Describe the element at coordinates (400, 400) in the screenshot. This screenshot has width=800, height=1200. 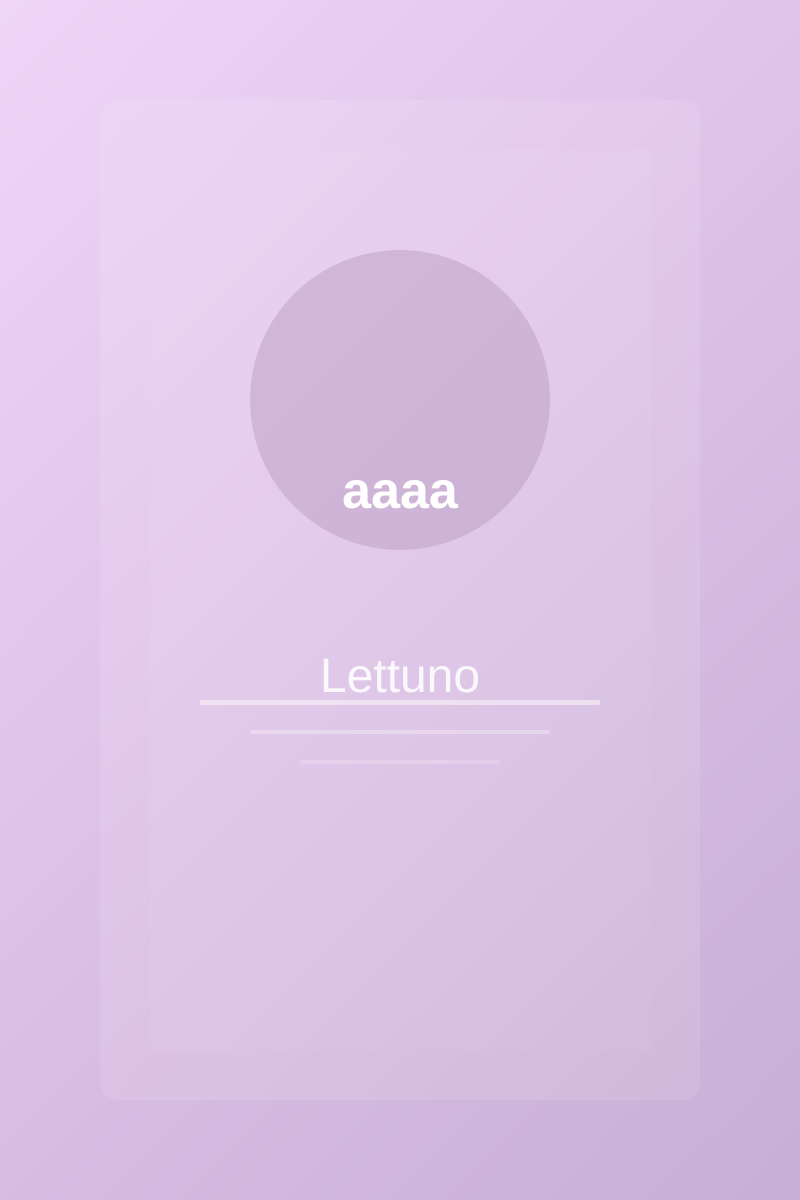
I see `avatar: aaaa` at that location.